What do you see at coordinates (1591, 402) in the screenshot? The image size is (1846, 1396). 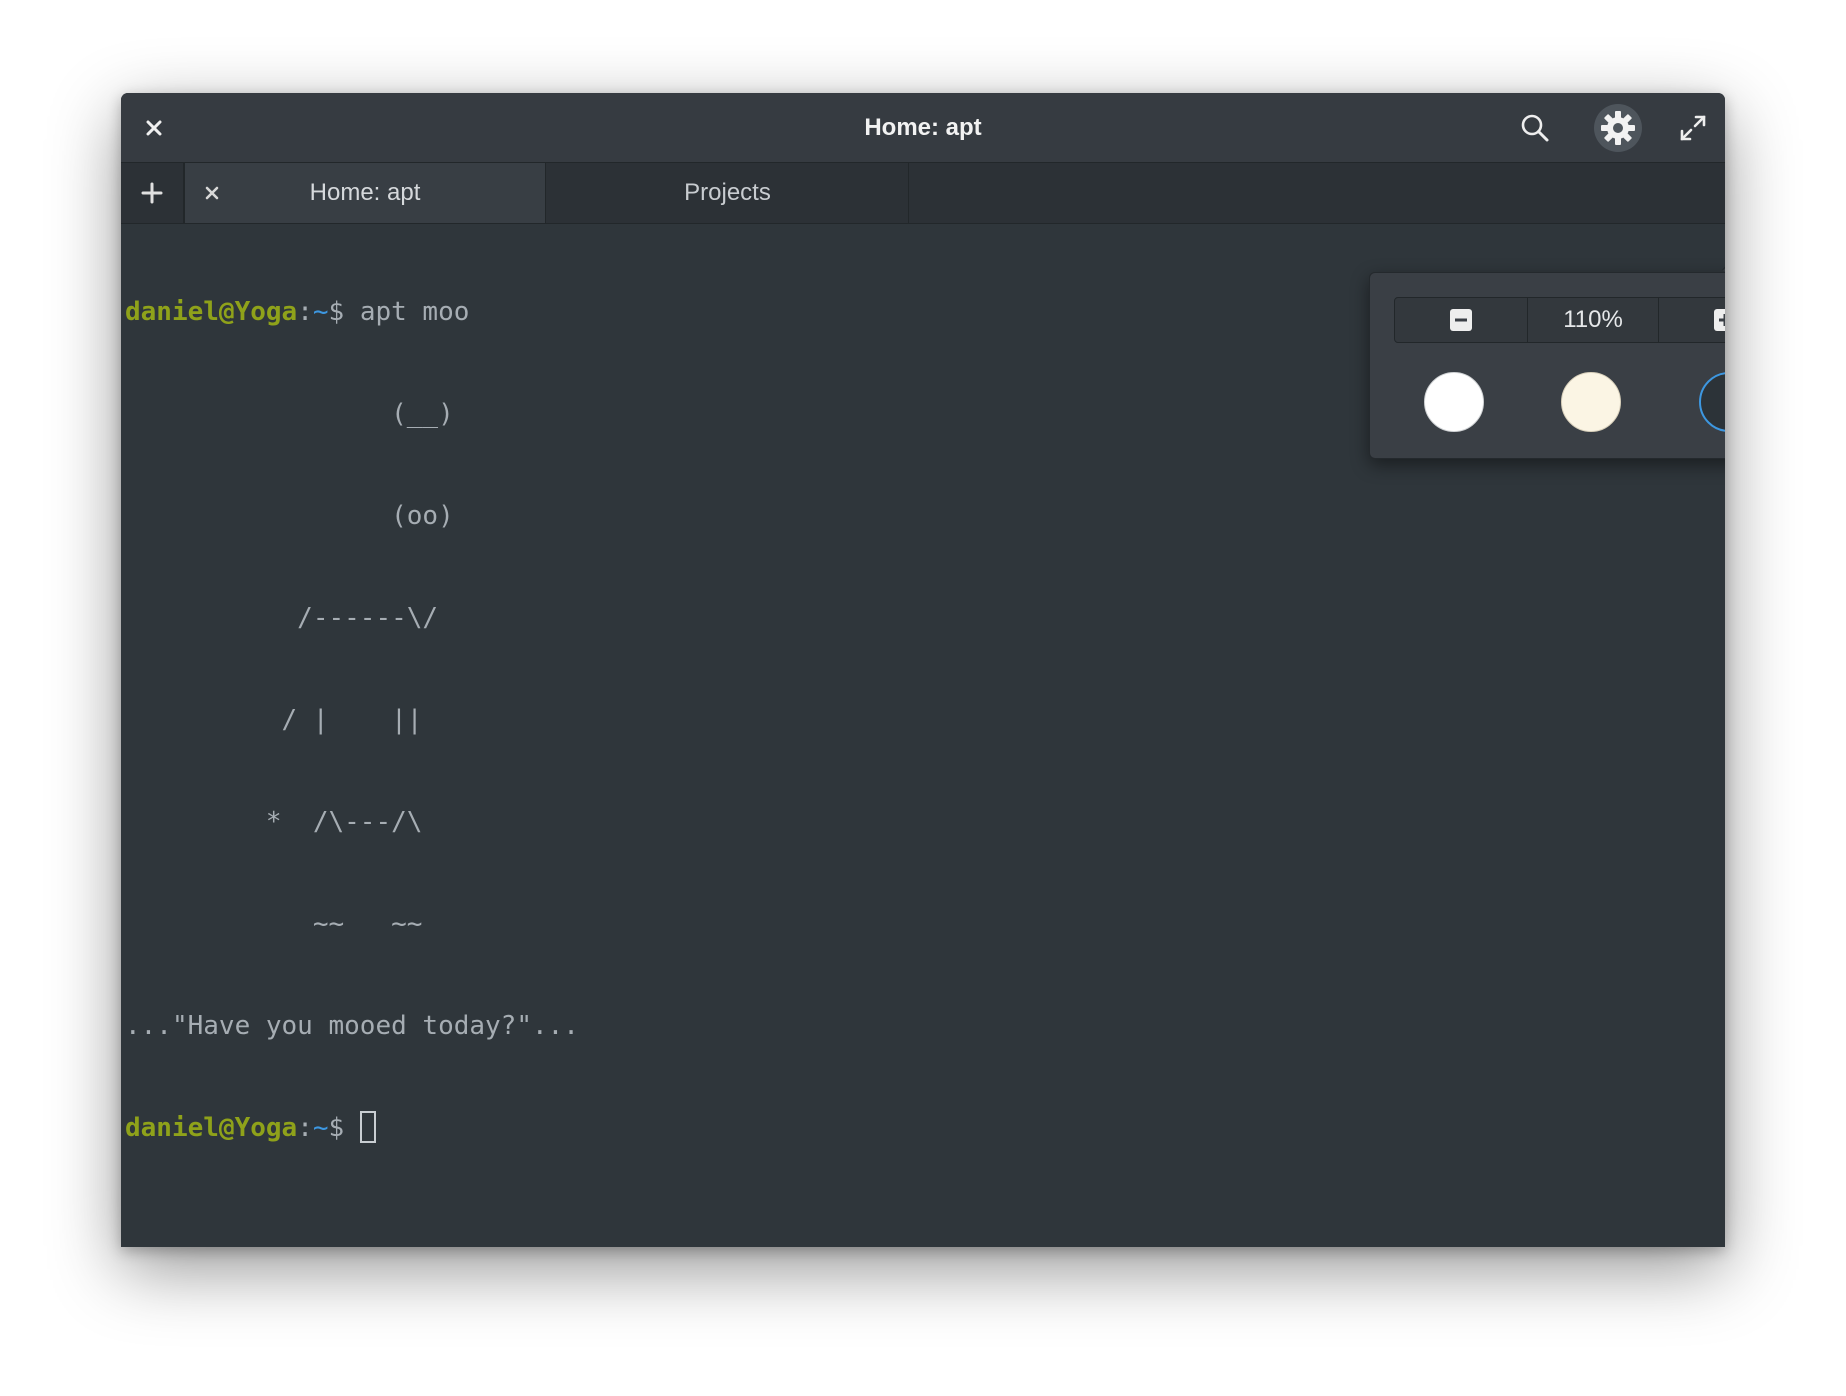 I see `color-scheme-sepia` at bounding box center [1591, 402].